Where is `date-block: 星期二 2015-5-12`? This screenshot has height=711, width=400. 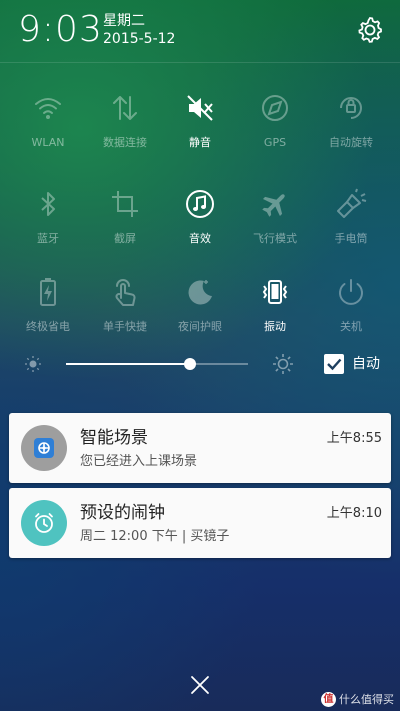
date-block: 星期二 2015-5-12 is located at coordinates (139, 30).